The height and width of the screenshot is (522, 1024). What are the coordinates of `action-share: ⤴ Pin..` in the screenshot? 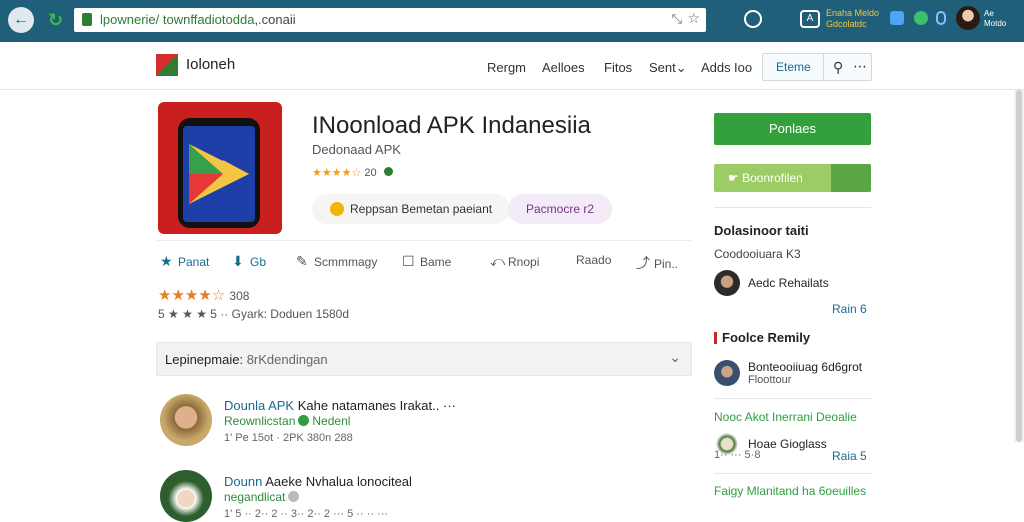 It's located at (657, 263).